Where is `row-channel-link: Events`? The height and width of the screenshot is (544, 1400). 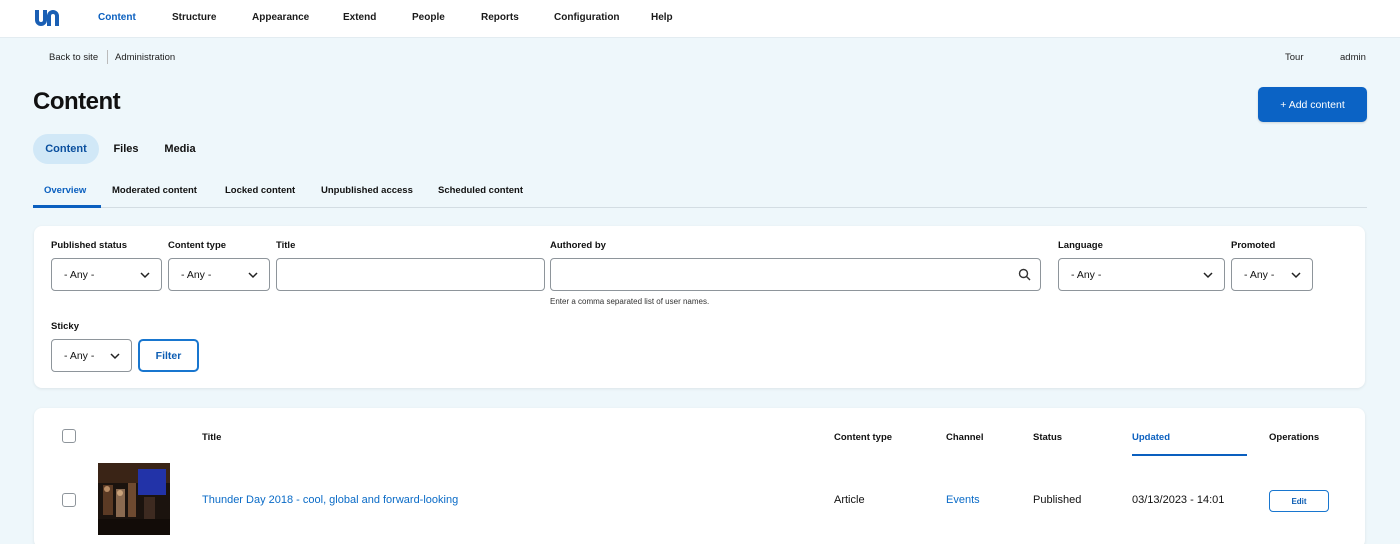 row-channel-link: Events is located at coordinates (963, 500).